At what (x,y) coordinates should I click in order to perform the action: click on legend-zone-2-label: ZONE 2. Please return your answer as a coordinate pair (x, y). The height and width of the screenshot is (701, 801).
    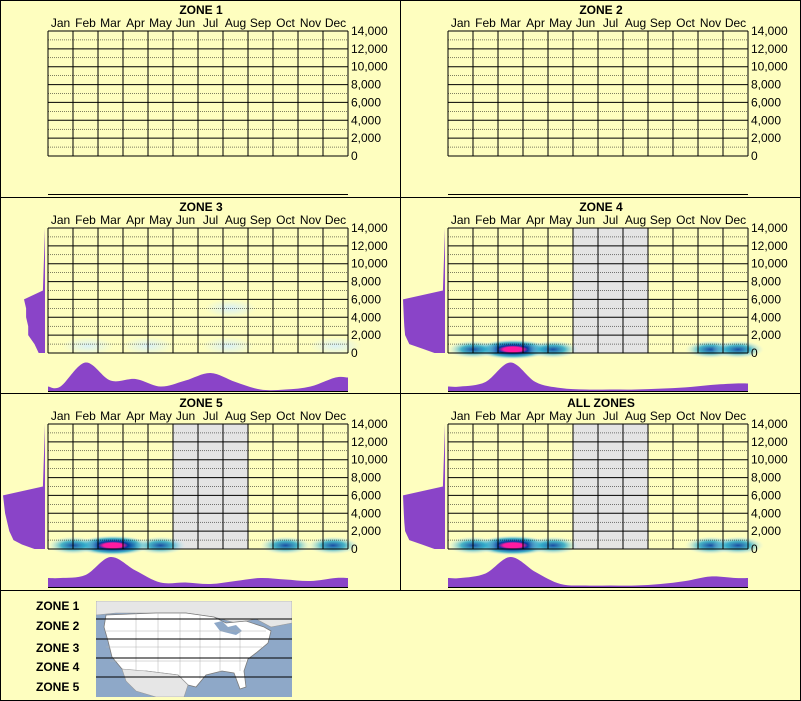
    Looking at the image, I should click on (58, 626).